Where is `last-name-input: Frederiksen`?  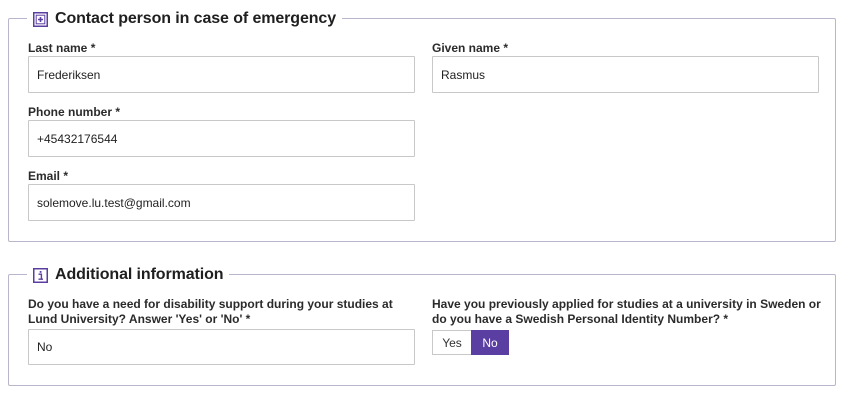 last-name-input: Frederiksen is located at coordinates (221, 74).